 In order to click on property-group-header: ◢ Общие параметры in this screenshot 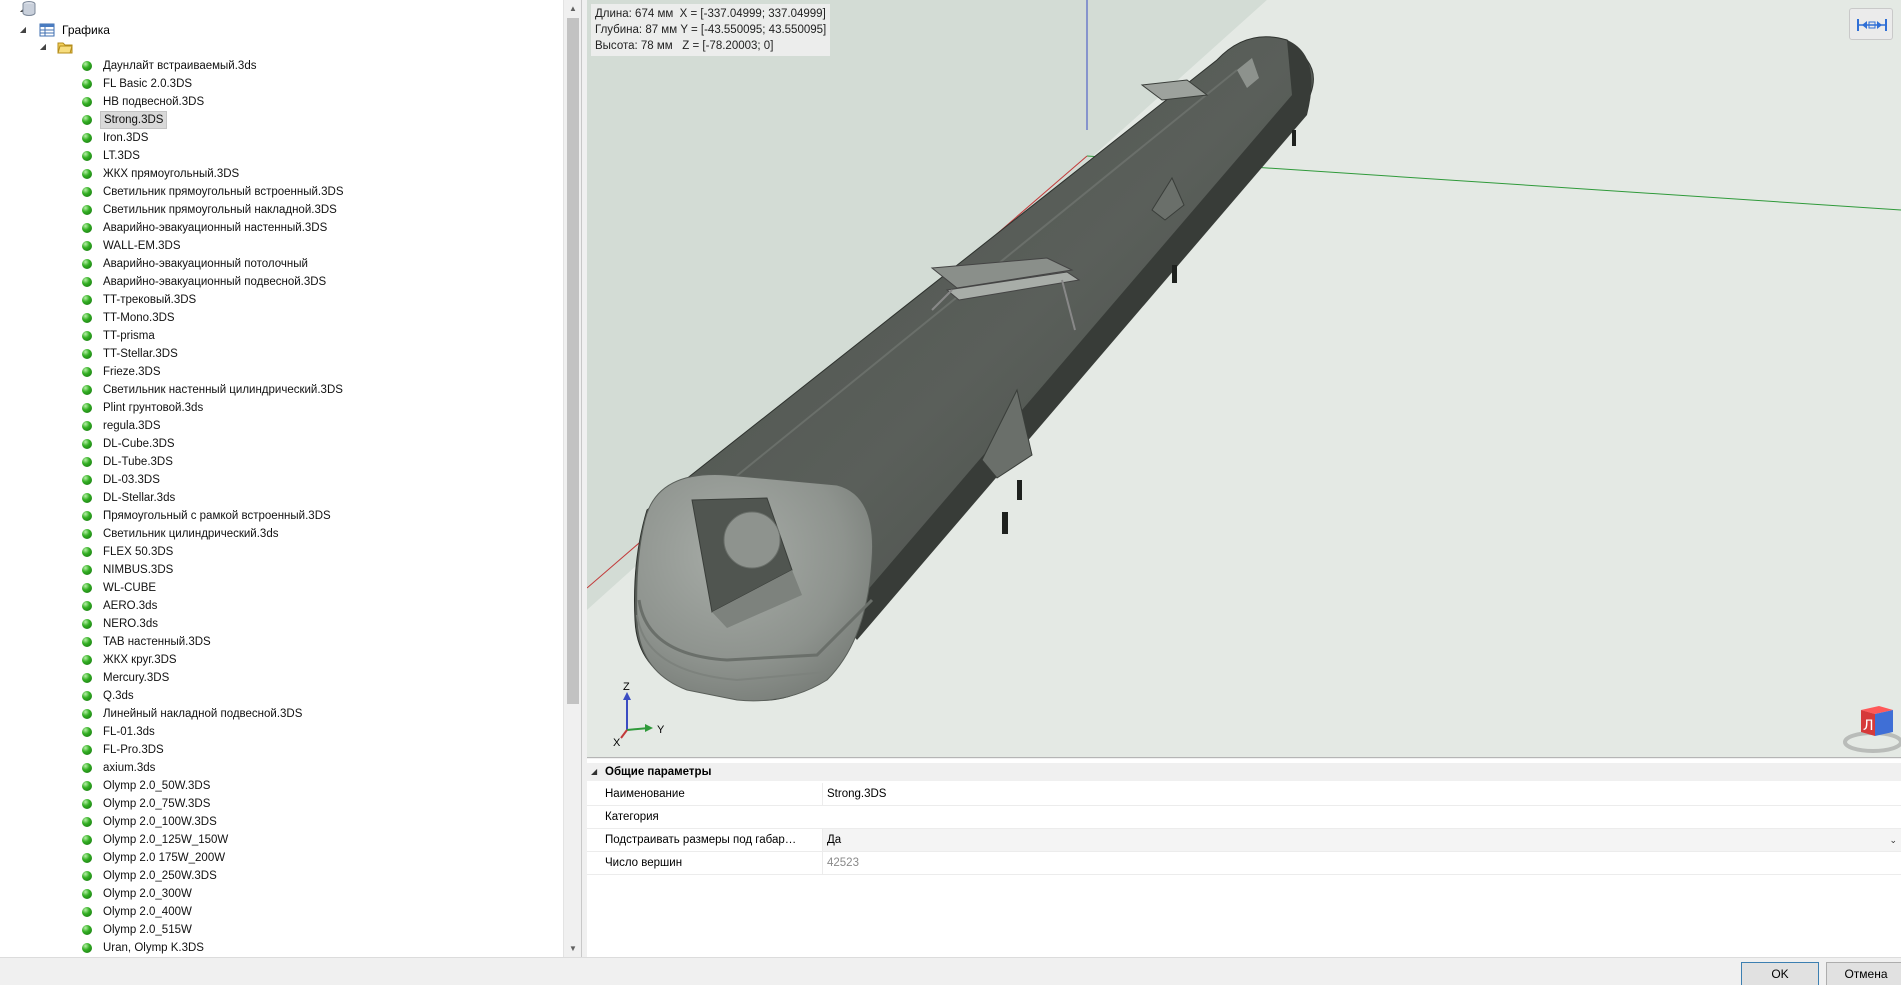, I will do `click(1244, 772)`.